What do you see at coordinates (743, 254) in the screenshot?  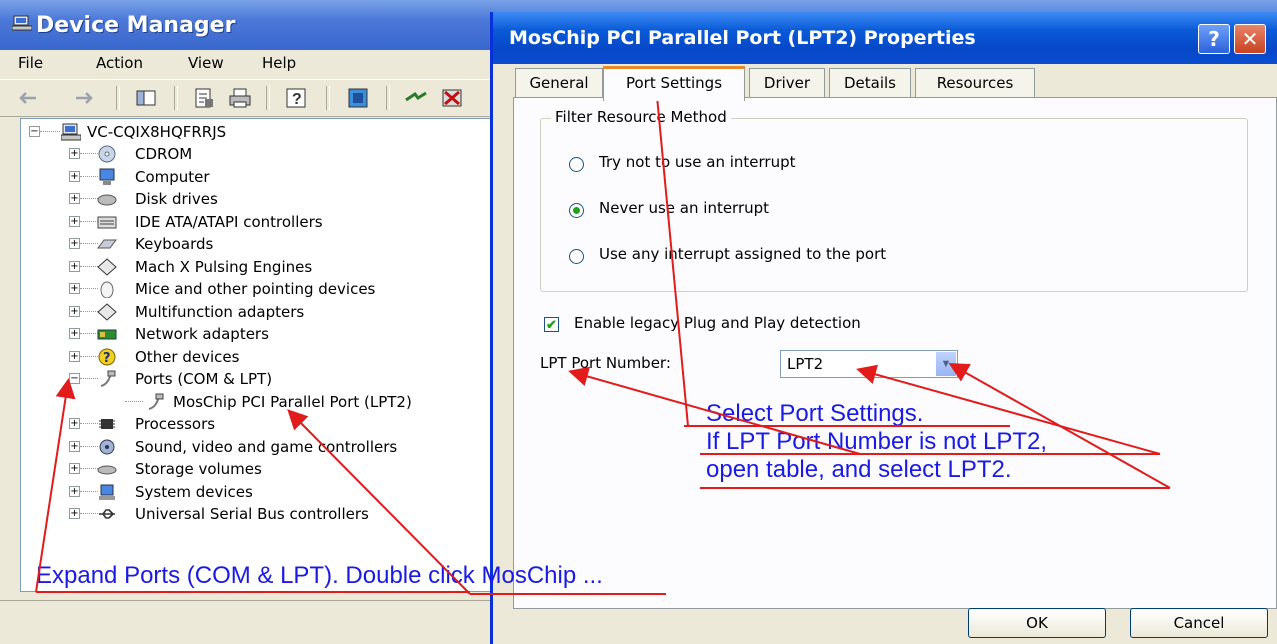 I see `radio-use-any-label: Use any interrupt assigned to the port` at bounding box center [743, 254].